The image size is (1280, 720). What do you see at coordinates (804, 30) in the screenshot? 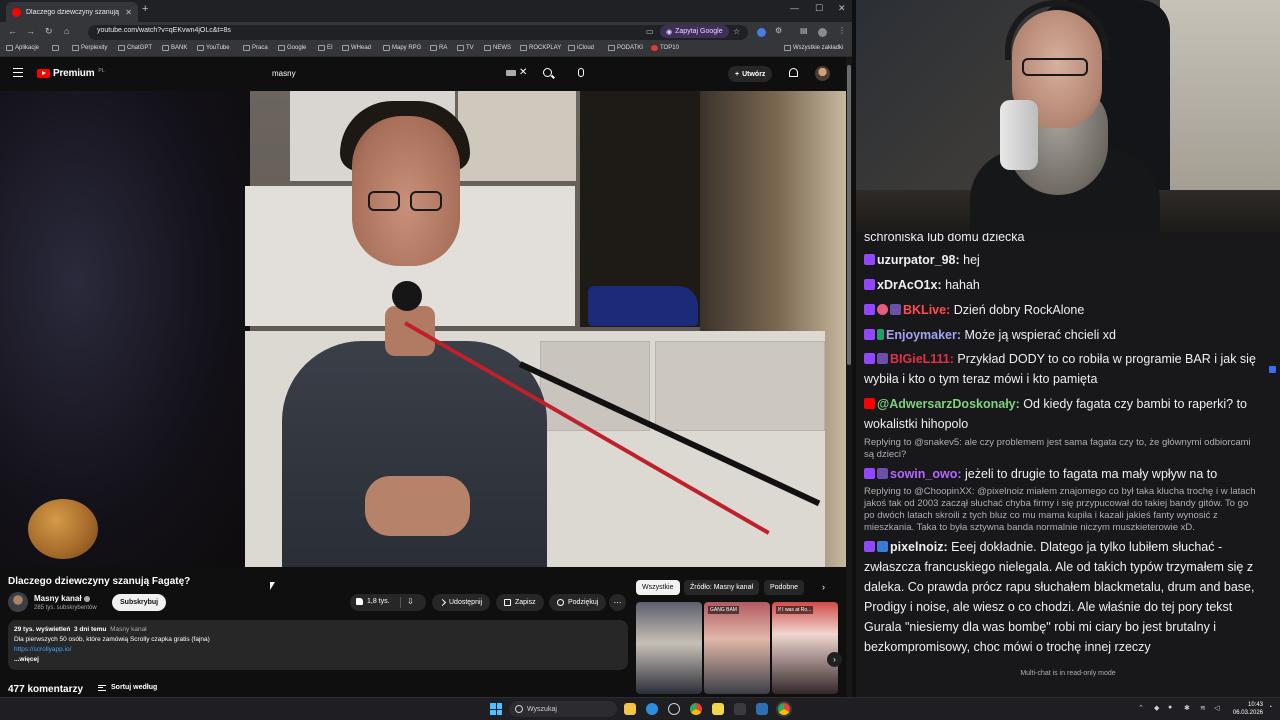
I see `sidebar-icon: ▤` at bounding box center [804, 30].